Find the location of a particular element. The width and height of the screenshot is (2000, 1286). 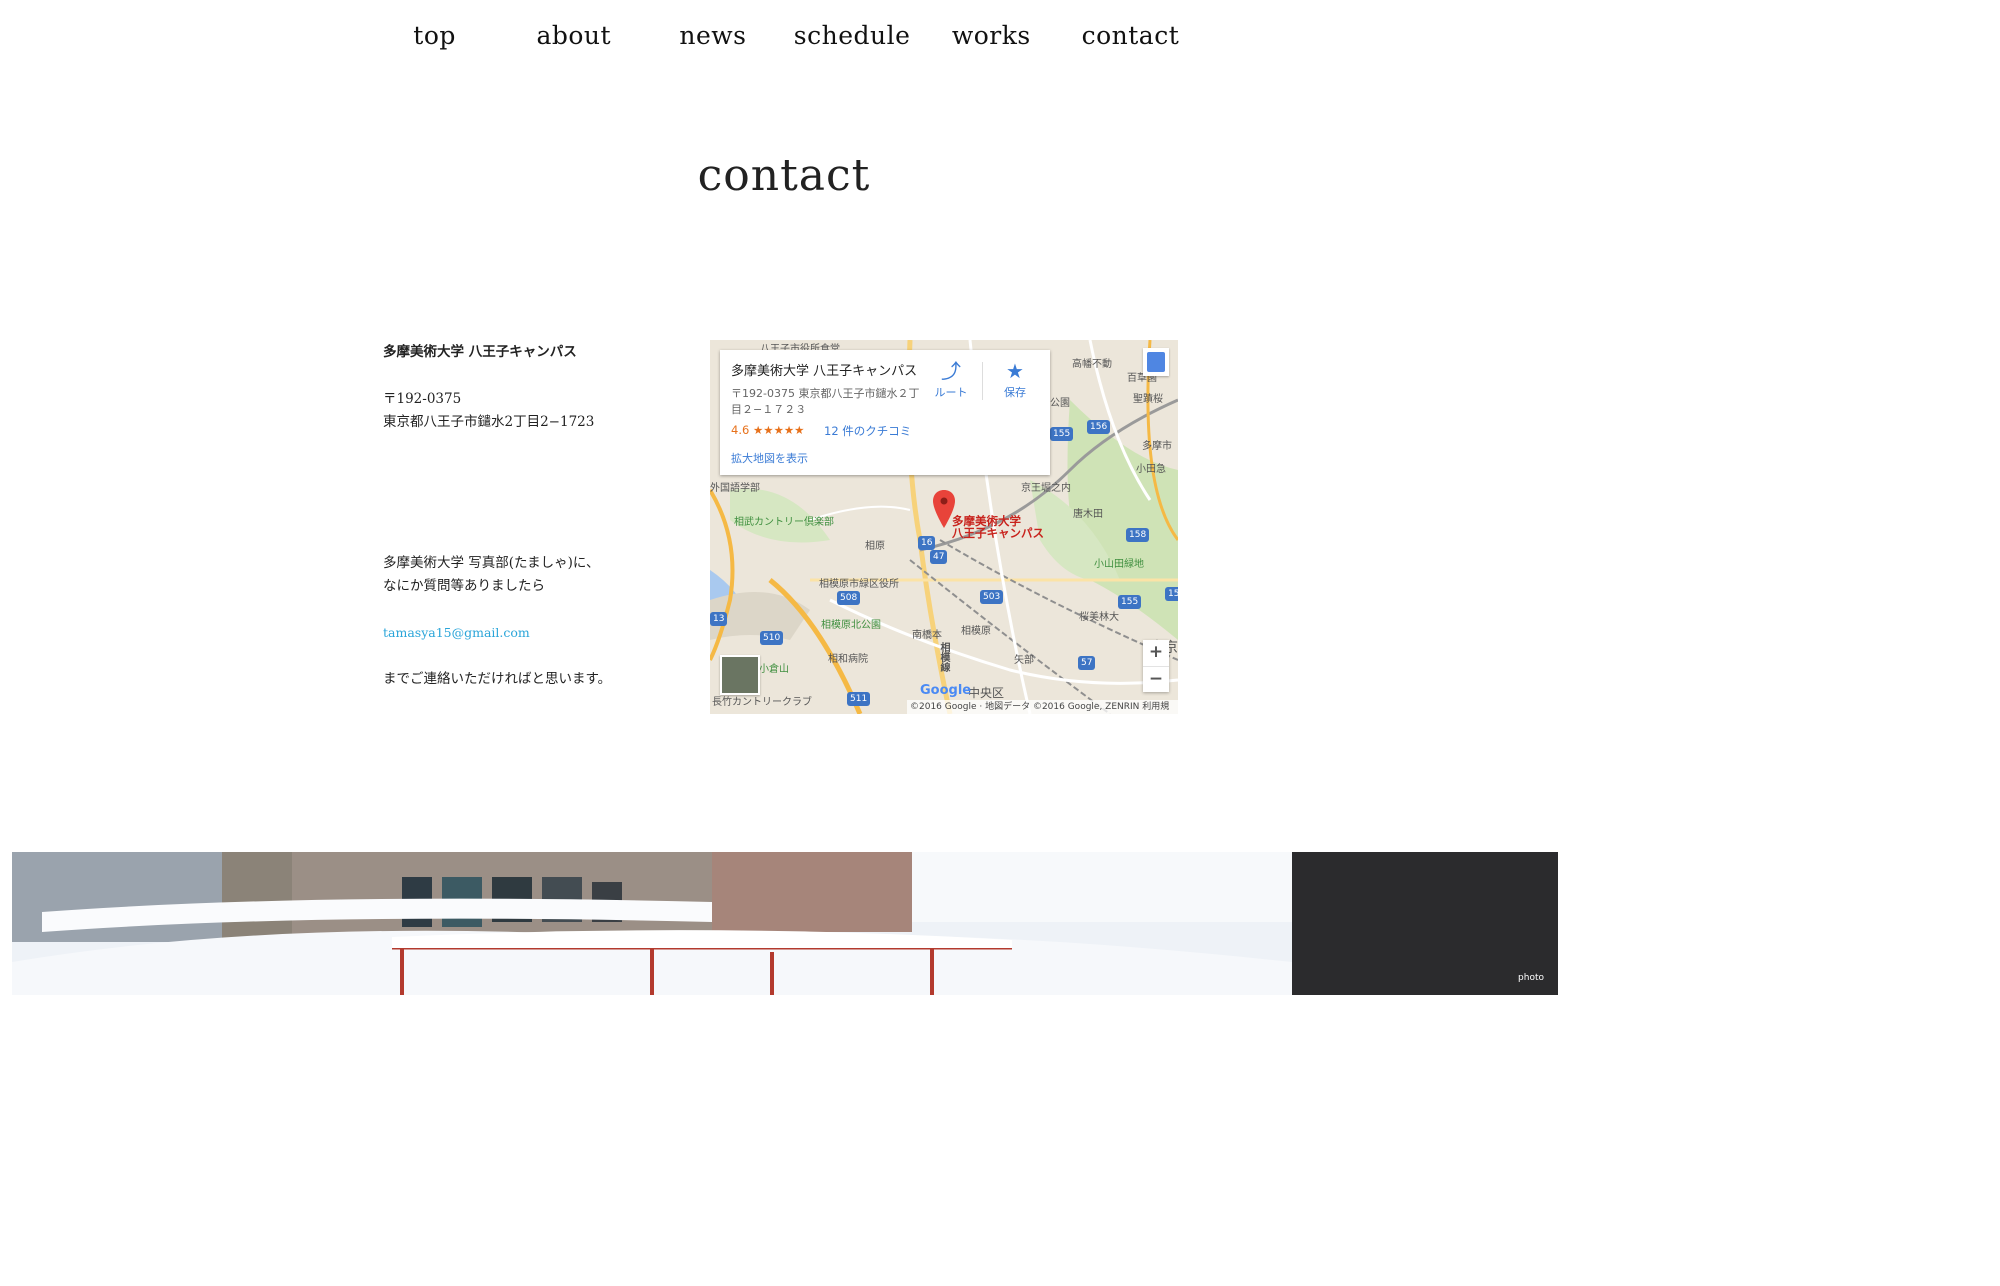

satellite-toggle is located at coordinates (740, 675).